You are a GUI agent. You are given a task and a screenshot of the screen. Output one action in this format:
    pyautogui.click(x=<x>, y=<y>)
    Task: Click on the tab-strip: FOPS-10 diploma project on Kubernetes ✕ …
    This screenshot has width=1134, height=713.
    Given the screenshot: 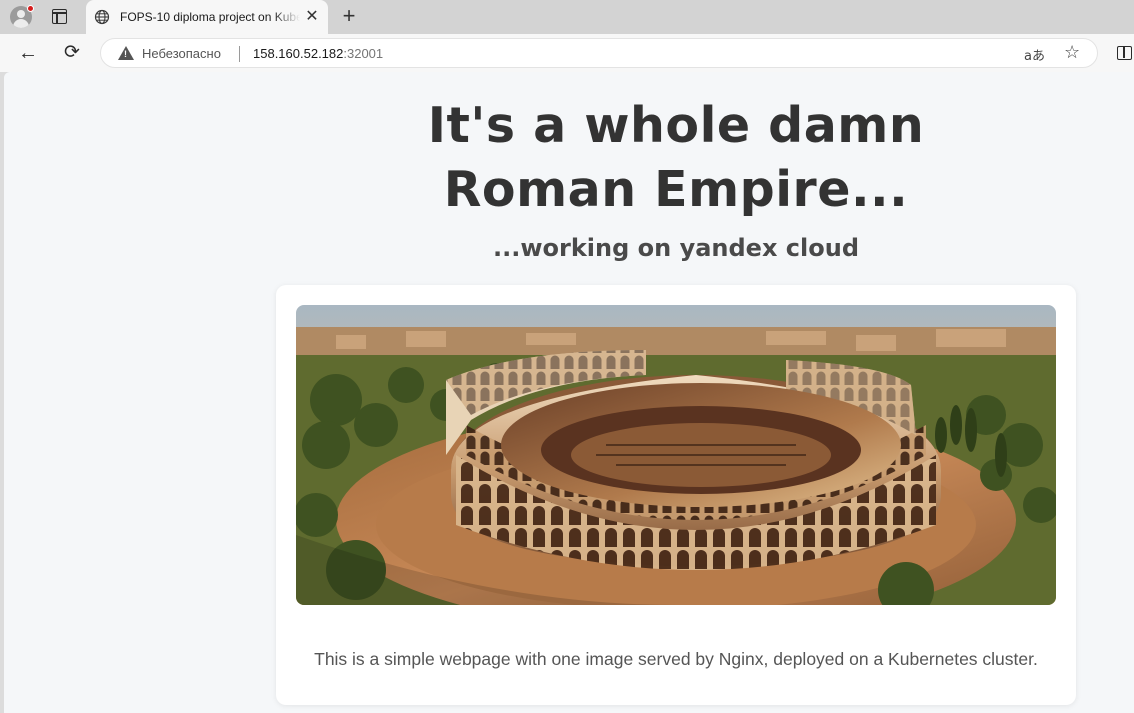 What is the action you would take?
    pyautogui.click(x=567, y=17)
    